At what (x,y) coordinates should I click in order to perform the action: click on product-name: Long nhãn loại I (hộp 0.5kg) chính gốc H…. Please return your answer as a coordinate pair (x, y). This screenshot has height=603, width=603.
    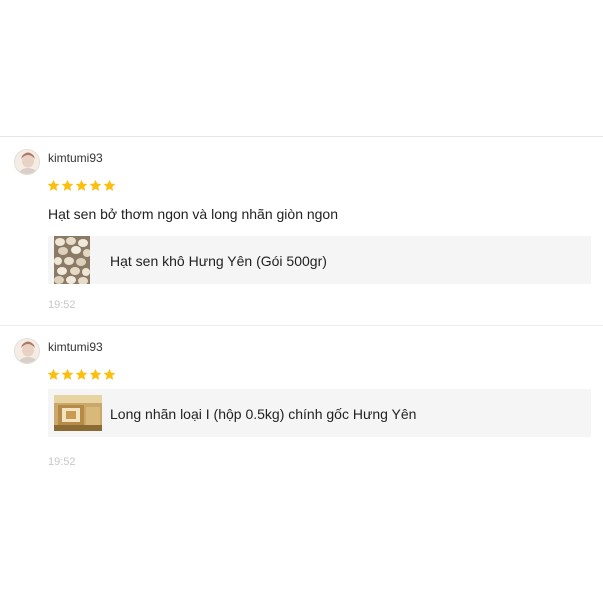
    Looking at the image, I should click on (263, 414).